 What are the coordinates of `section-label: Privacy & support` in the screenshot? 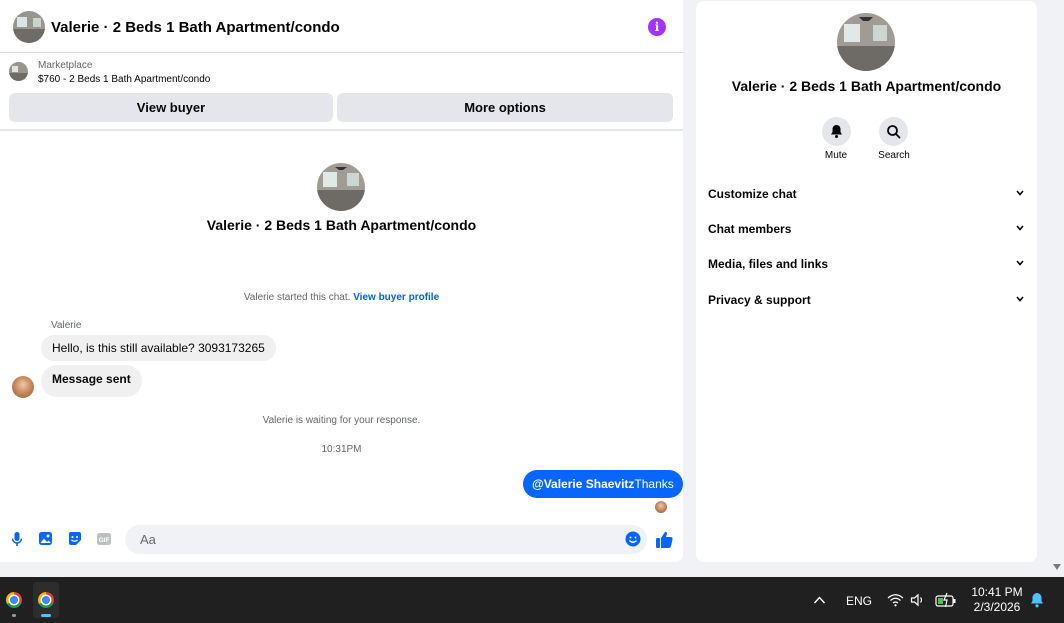 It's located at (759, 300).